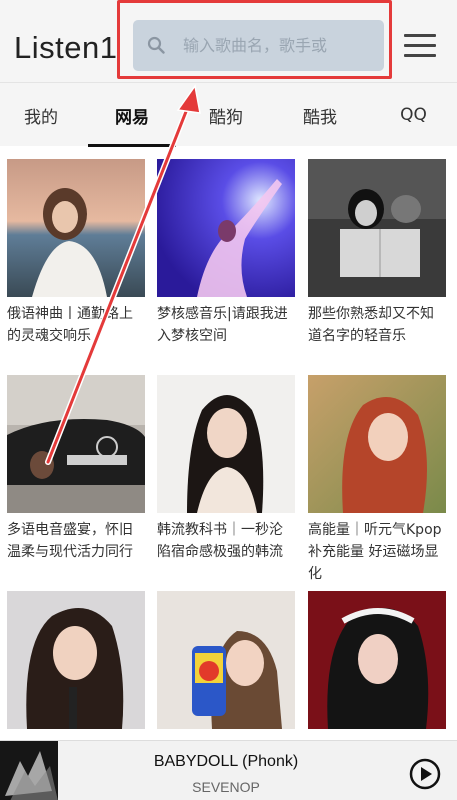 The image size is (457, 800). What do you see at coordinates (228, 4) in the screenshot?
I see `status-bar` at bounding box center [228, 4].